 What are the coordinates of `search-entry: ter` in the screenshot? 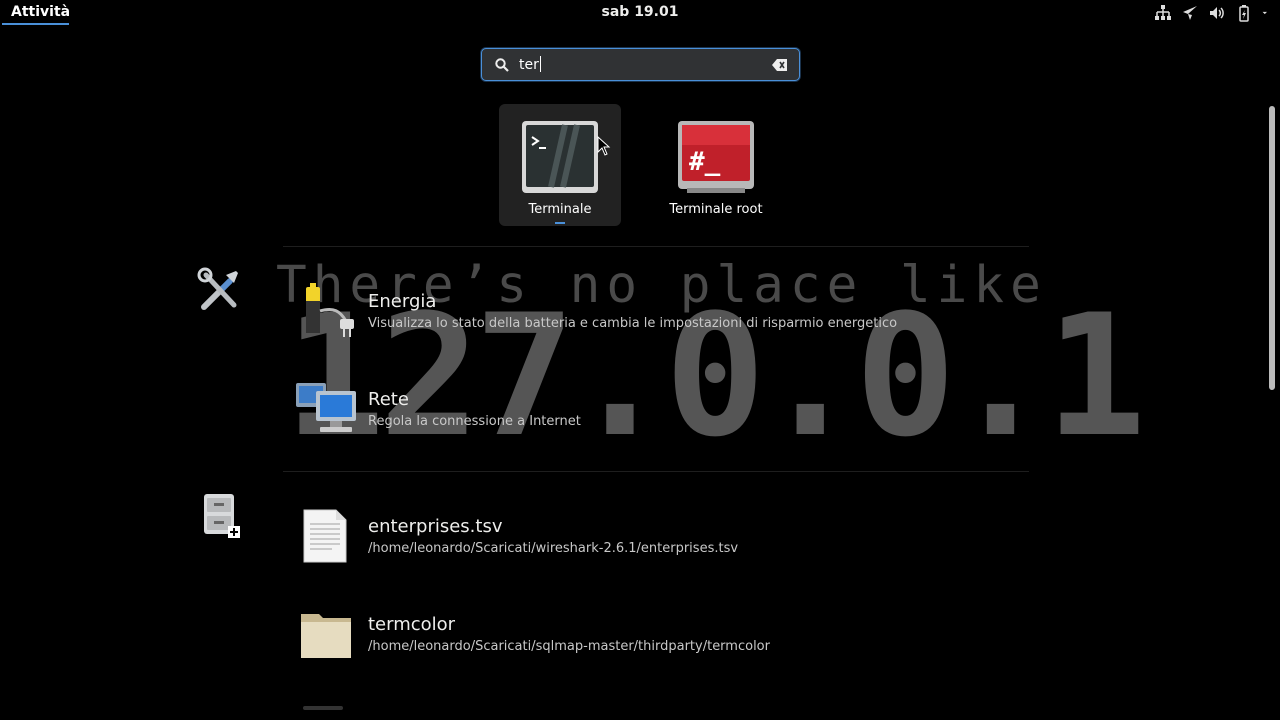 It's located at (640, 64).